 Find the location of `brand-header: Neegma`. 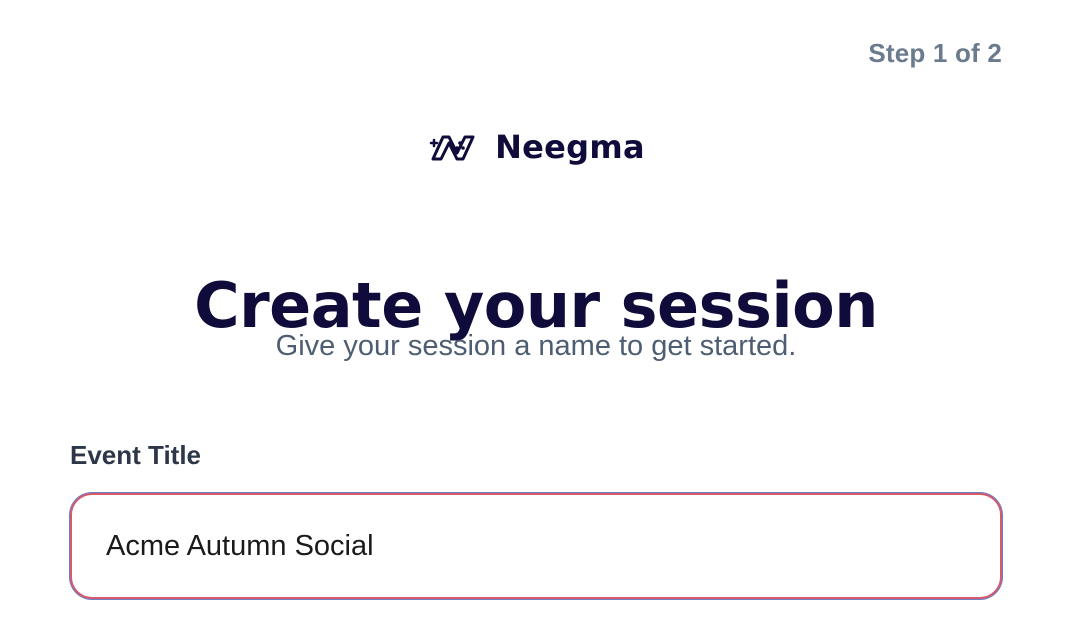

brand-header: Neegma is located at coordinates (536, 147).